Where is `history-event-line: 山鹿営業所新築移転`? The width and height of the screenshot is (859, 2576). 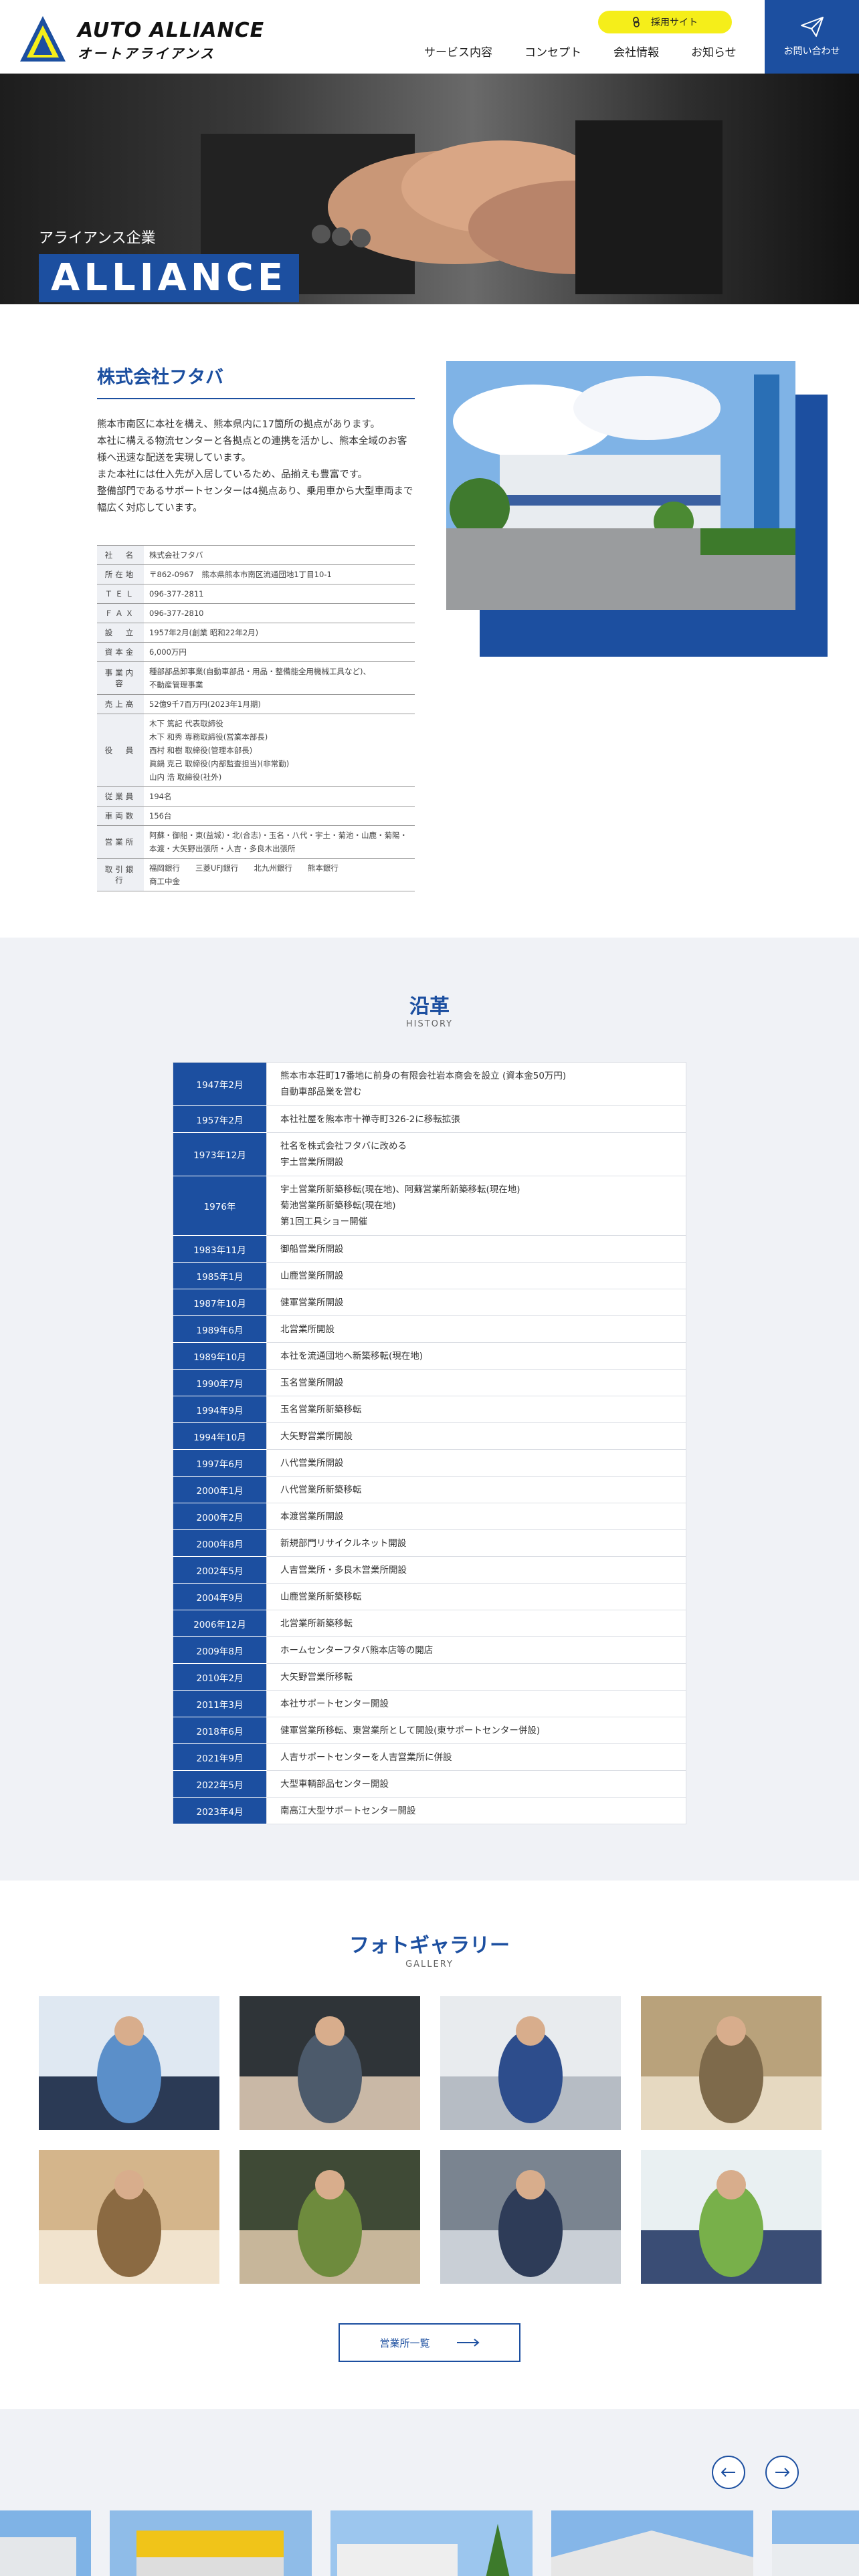
history-event-line: 山鹿営業所新築移転 is located at coordinates (321, 1596).